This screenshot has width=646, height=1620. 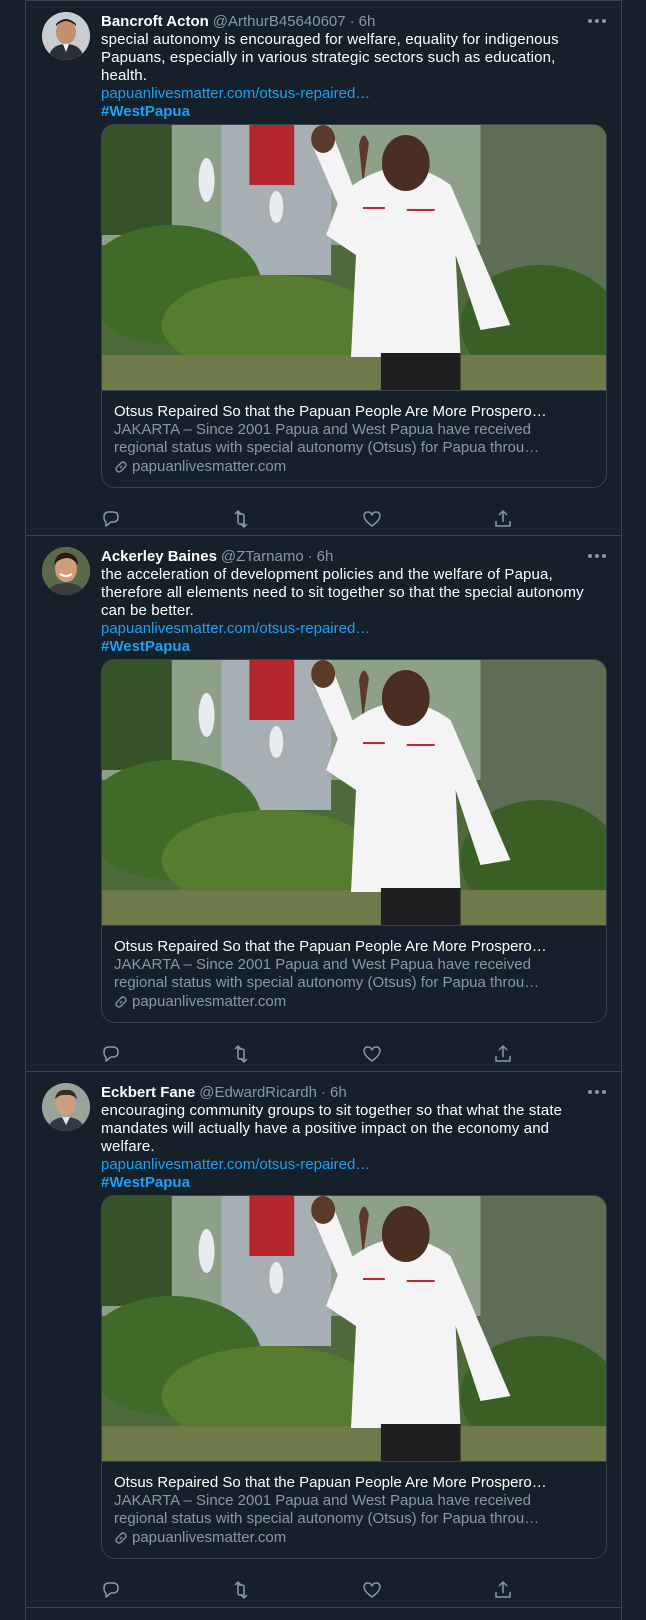 What do you see at coordinates (148, 1092) in the screenshot?
I see `author-name: Eckbert Fane` at bounding box center [148, 1092].